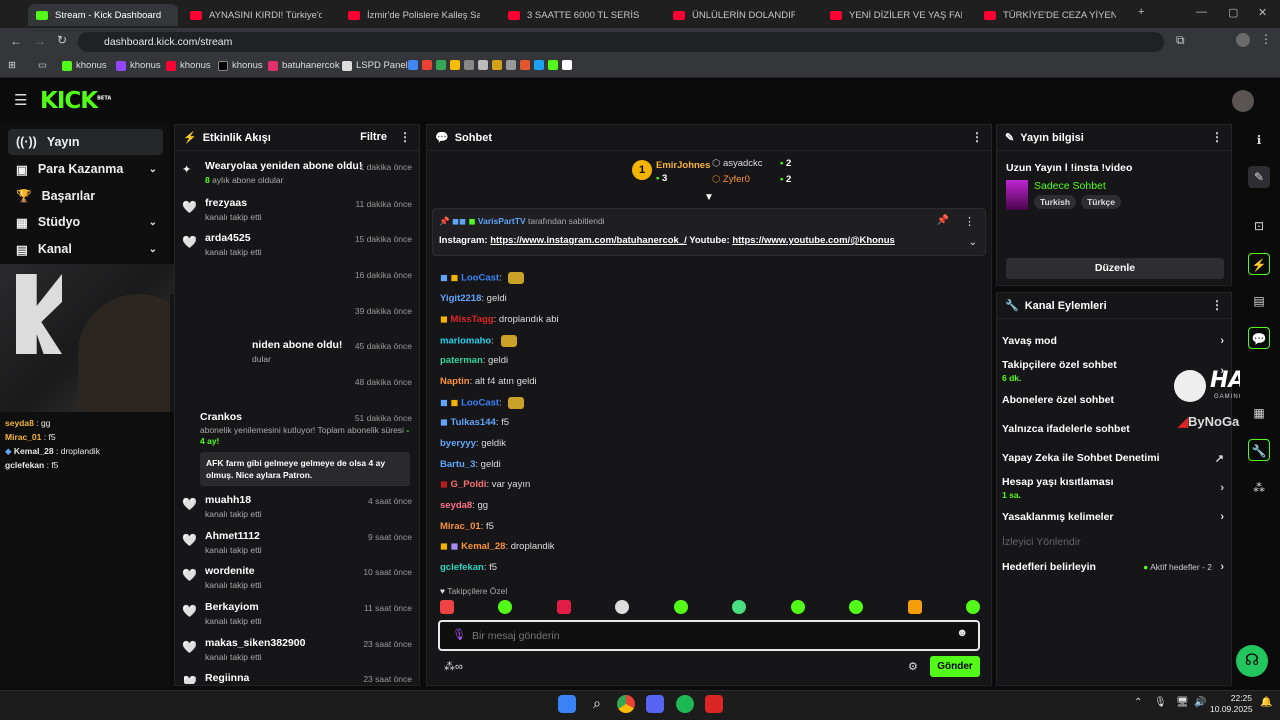 The image size is (1280, 720). What do you see at coordinates (1259, 264) in the screenshot?
I see `lightning-icon: ⚡` at bounding box center [1259, 264].